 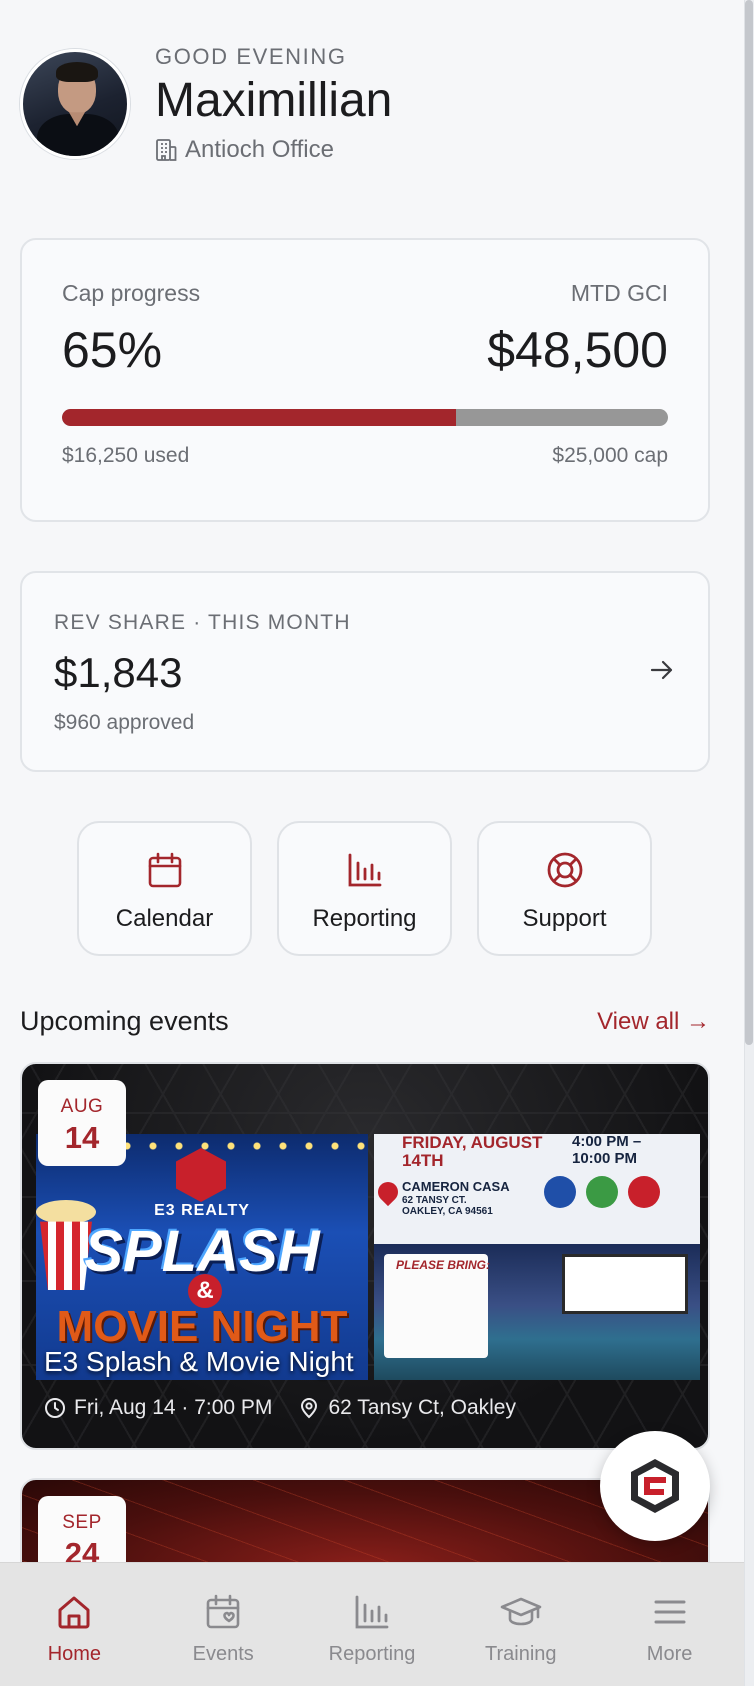 I want to click on nav-training-label: Training, so click(x=521, y=1654).